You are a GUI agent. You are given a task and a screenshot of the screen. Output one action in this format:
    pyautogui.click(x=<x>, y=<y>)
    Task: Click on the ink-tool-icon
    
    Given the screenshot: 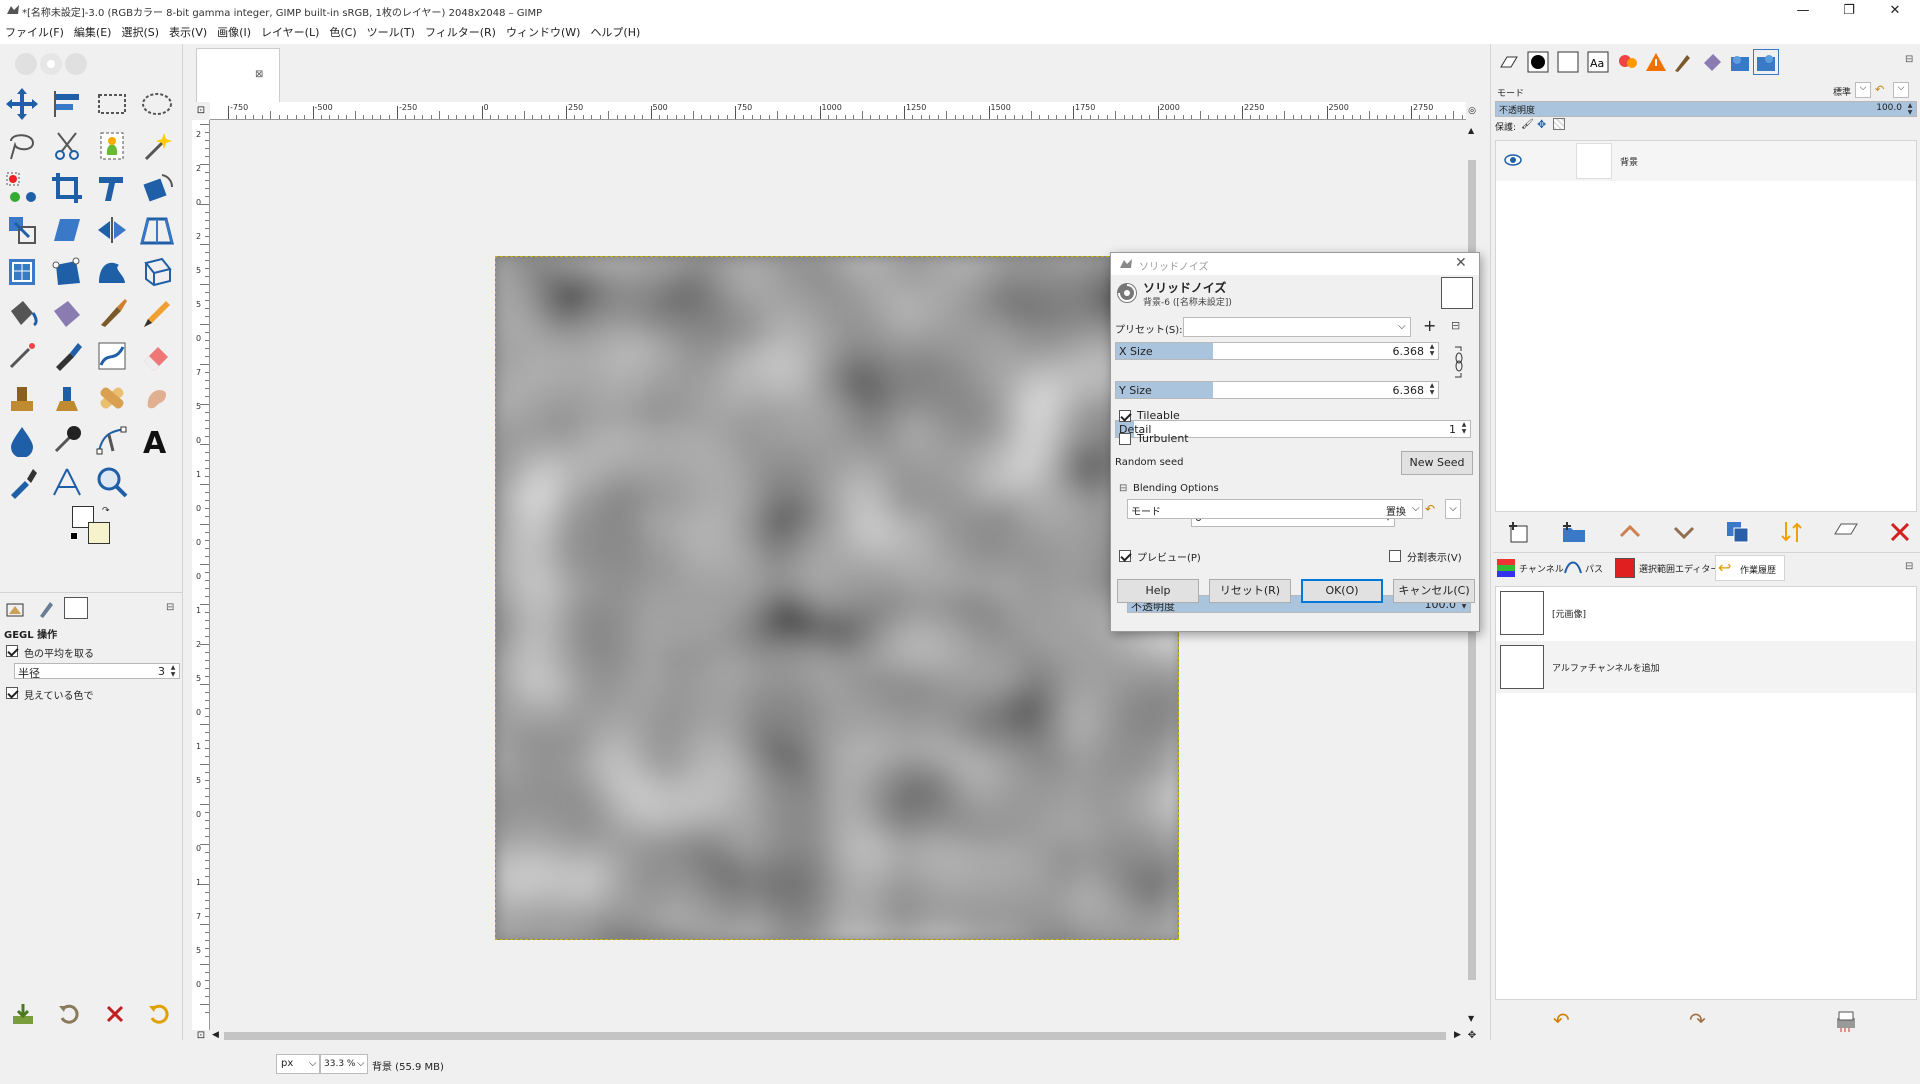 What is the action you would take?
    pyautogui.click(x=67, y=356)
    